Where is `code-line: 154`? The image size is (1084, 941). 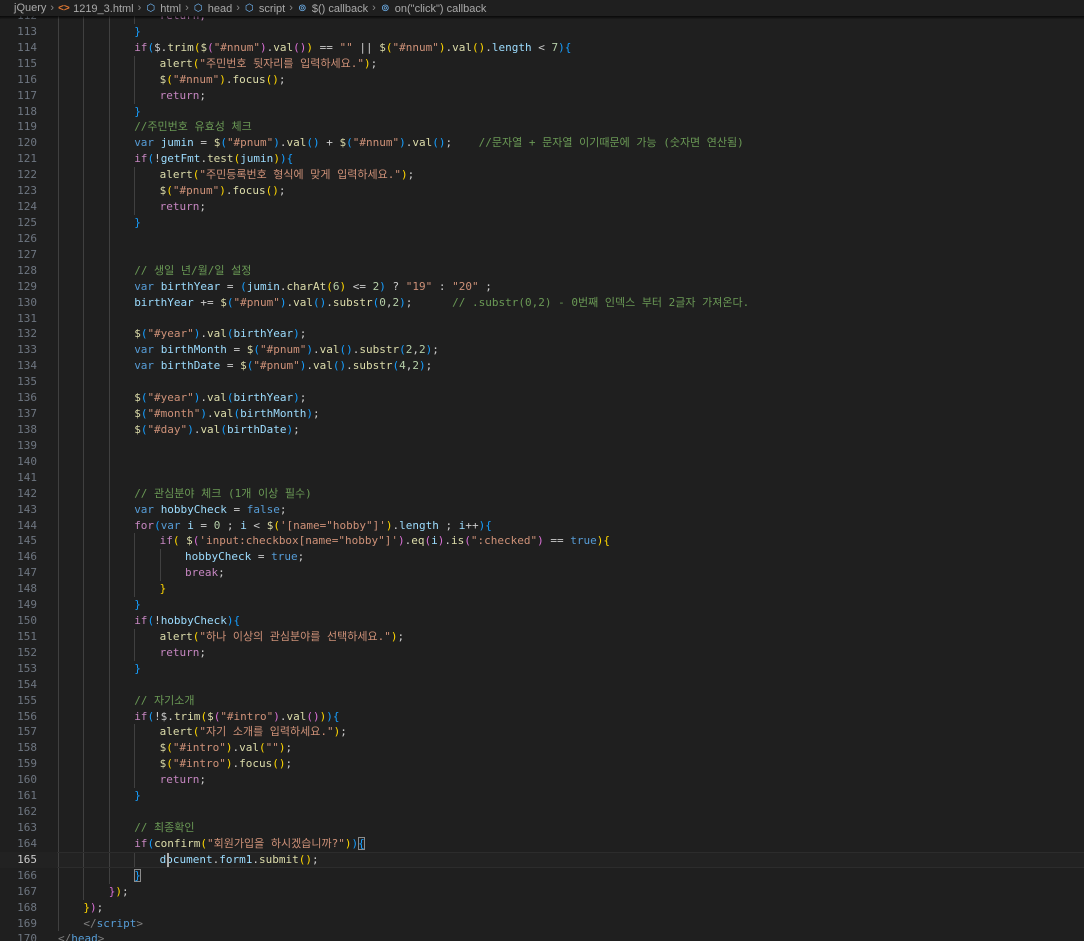 code-line: 154 is located at coordinates (542, 684).